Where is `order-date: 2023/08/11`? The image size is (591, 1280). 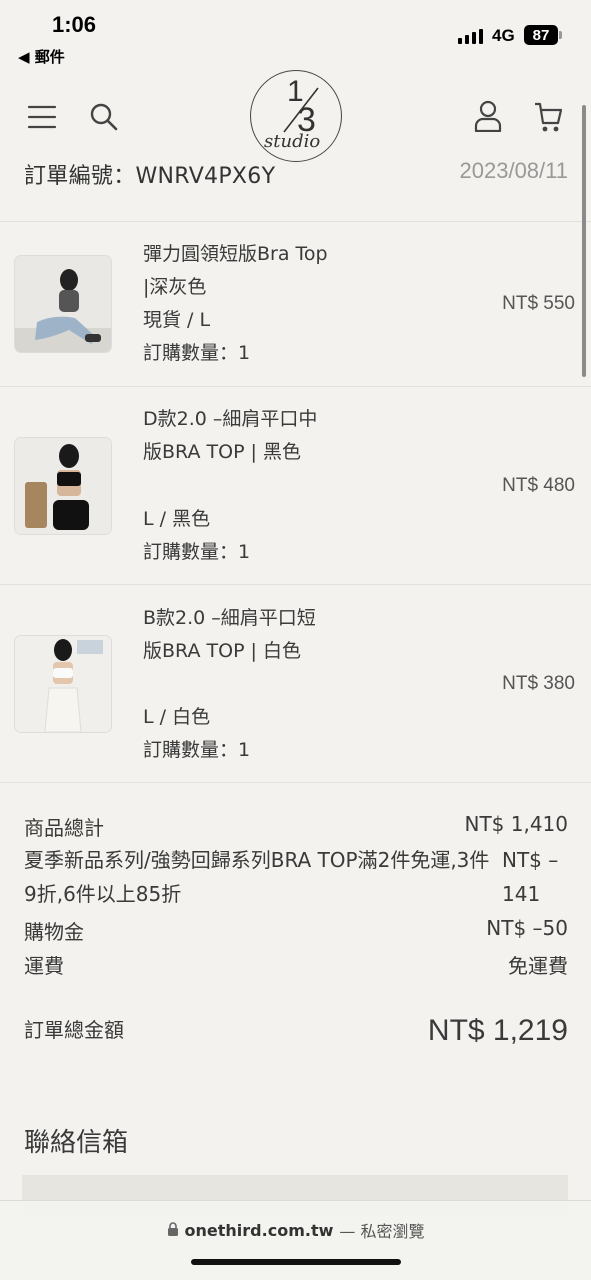
order-date: 2023/08/11 is located at coordinates (513, 170).